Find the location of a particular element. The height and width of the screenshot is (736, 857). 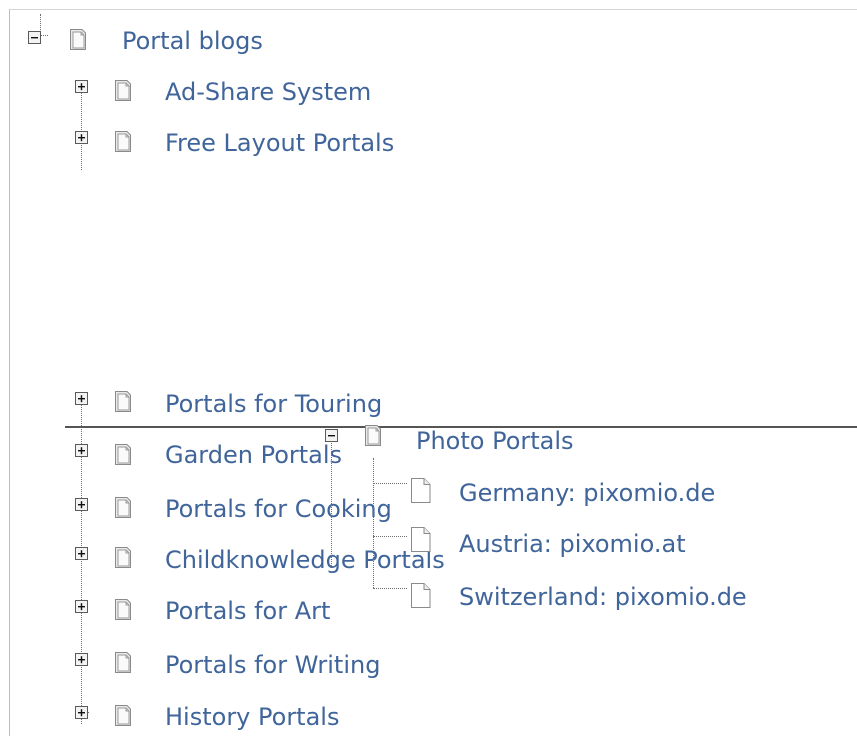

tree-node-label: Portals for Cooking is located at coordinates (278, 509).